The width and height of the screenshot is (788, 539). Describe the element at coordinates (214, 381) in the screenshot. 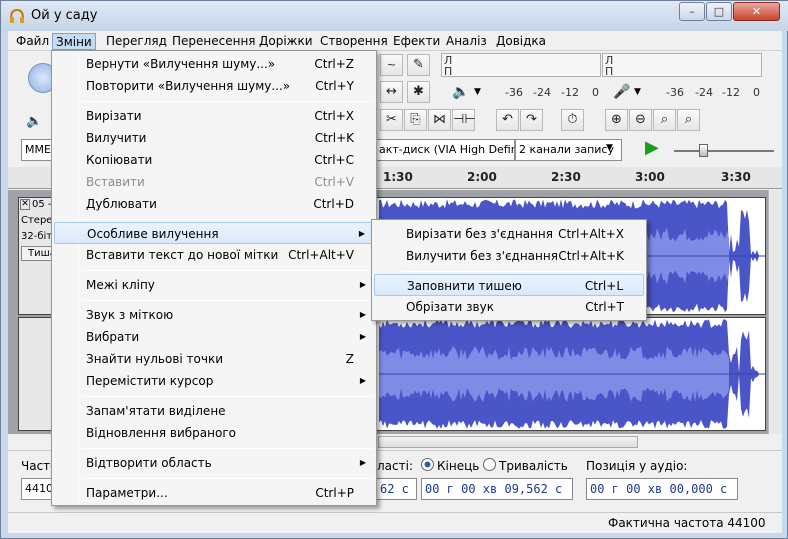

I see `menu-item-move-cursor: Перемістити курсор ▶` at that location.